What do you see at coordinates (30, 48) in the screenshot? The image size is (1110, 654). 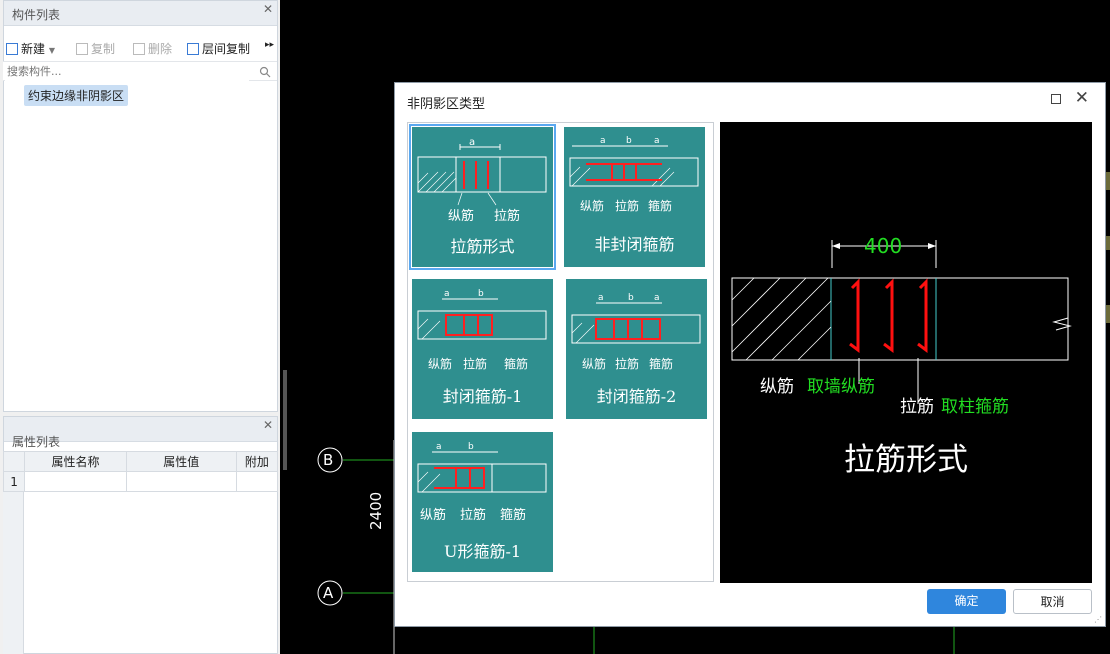 I see `new-button: 新建 ▼` at bounding box center [30, 48].